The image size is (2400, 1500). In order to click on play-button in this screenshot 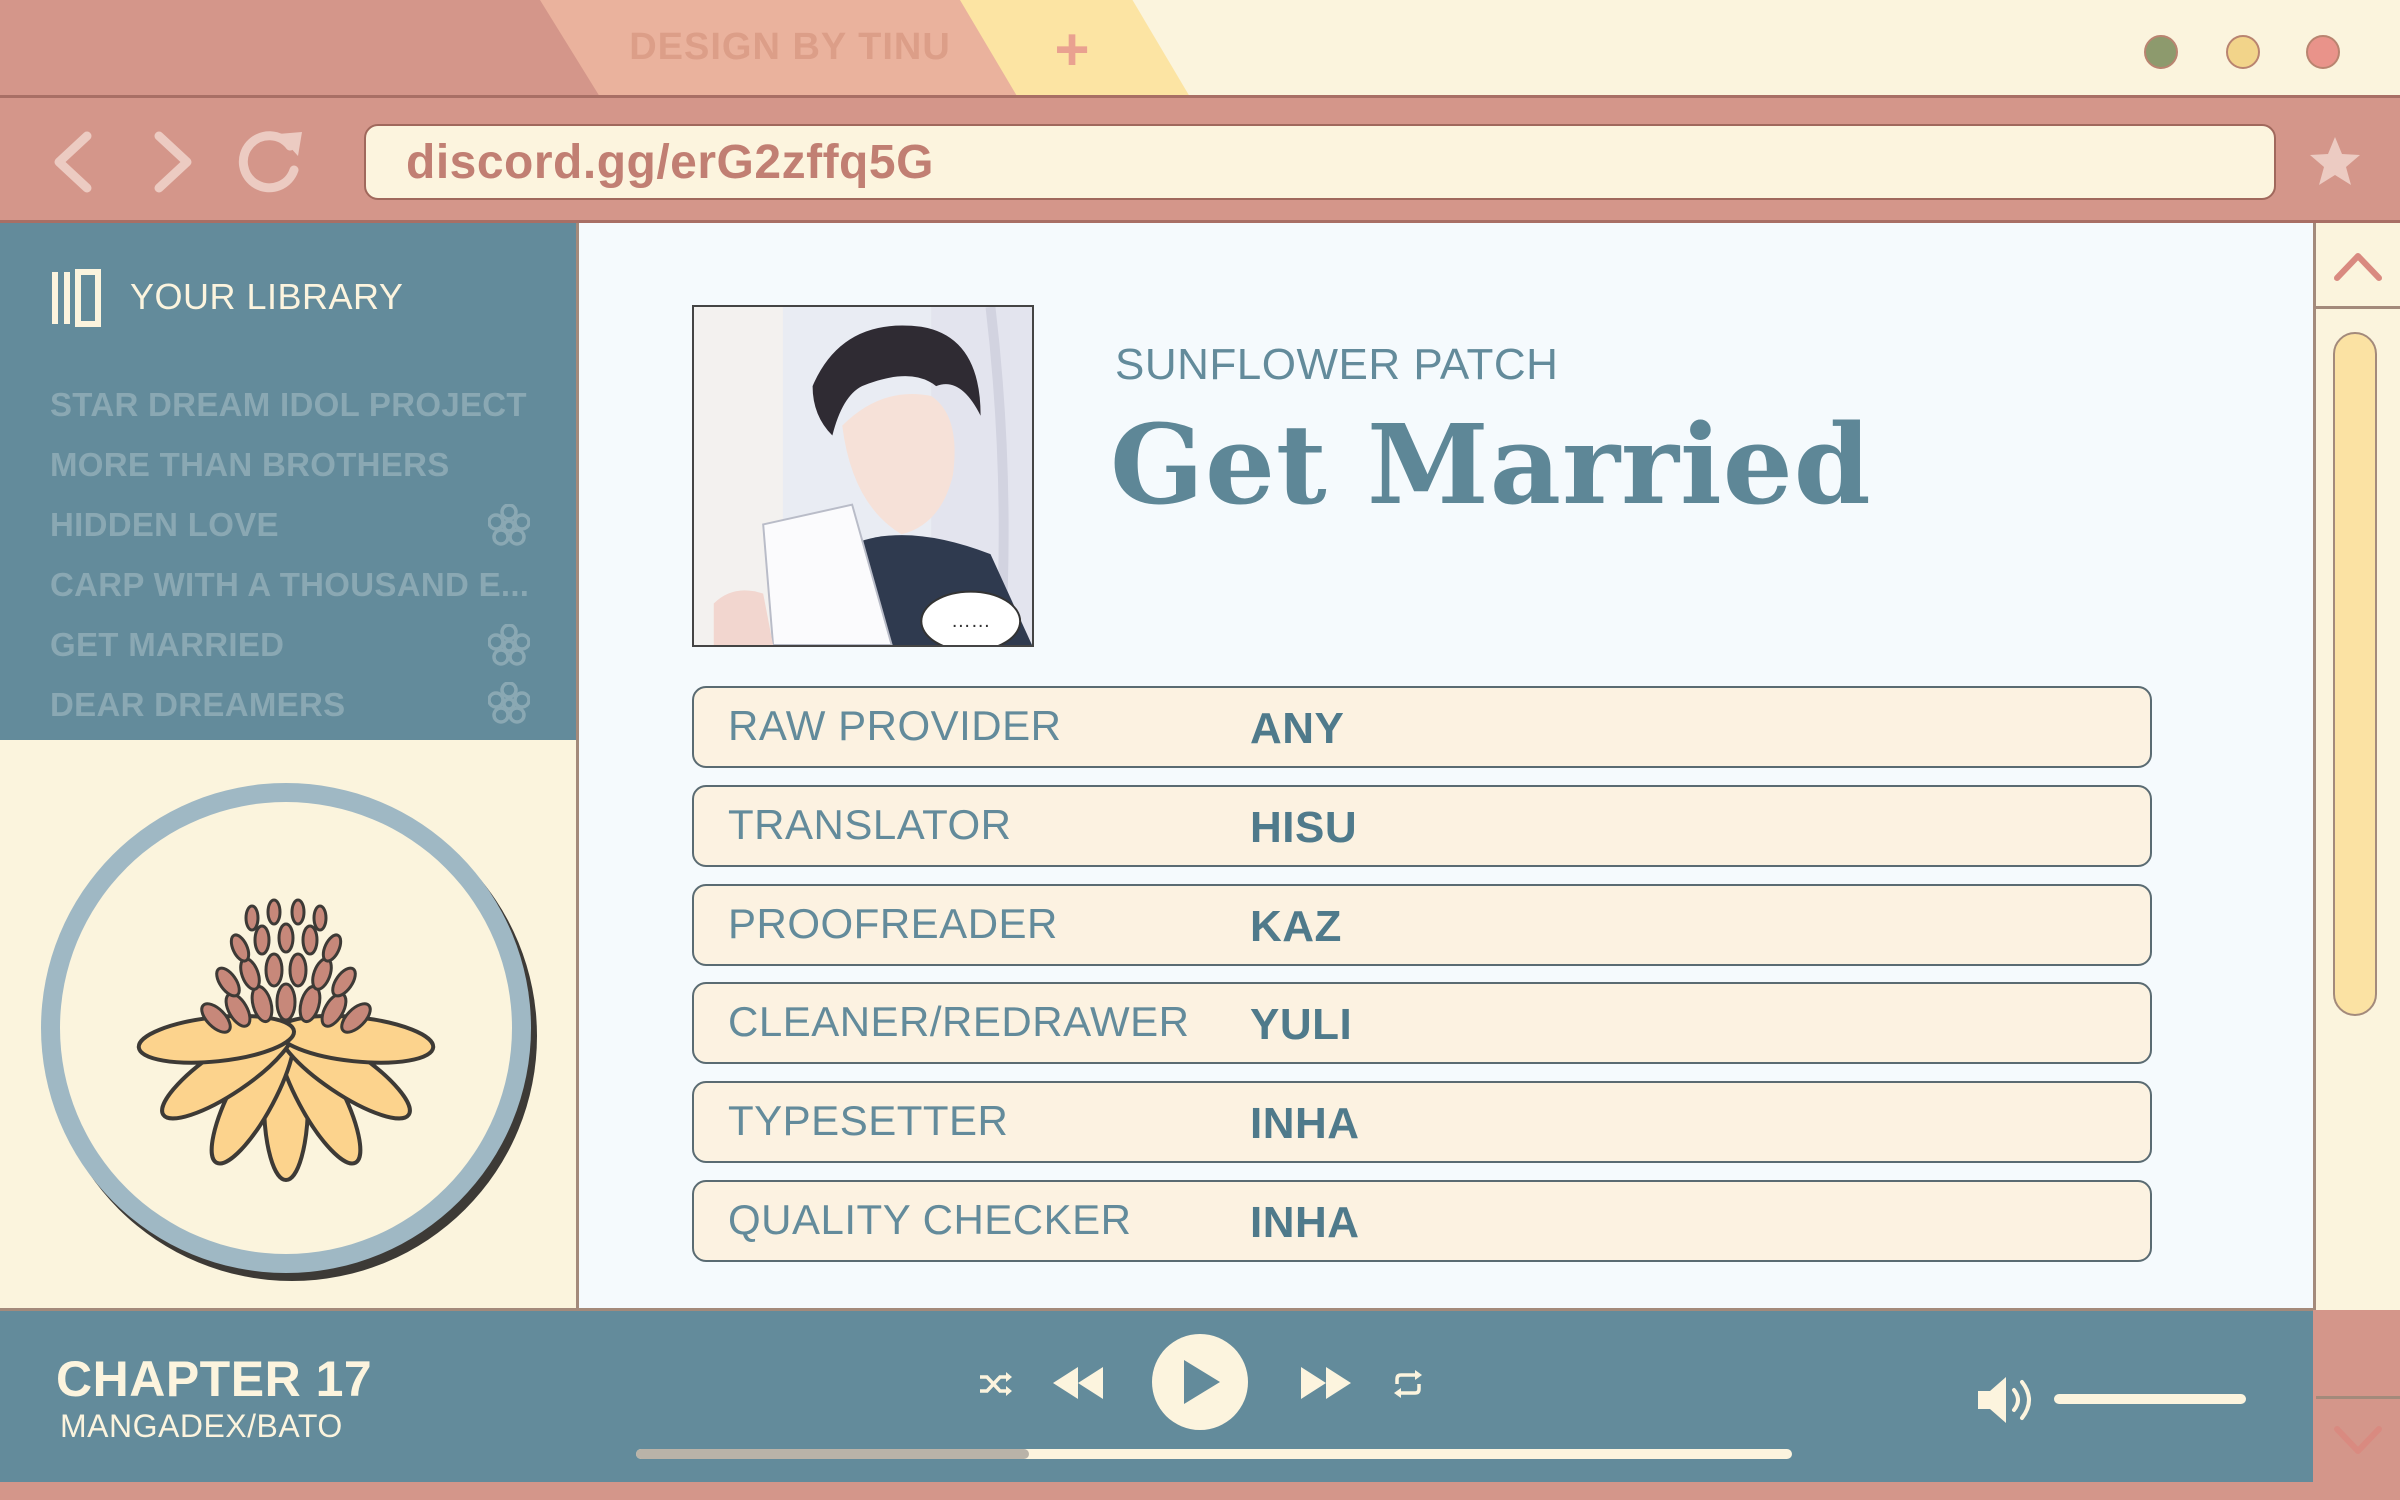, I will do `click(1200, 1382)`.